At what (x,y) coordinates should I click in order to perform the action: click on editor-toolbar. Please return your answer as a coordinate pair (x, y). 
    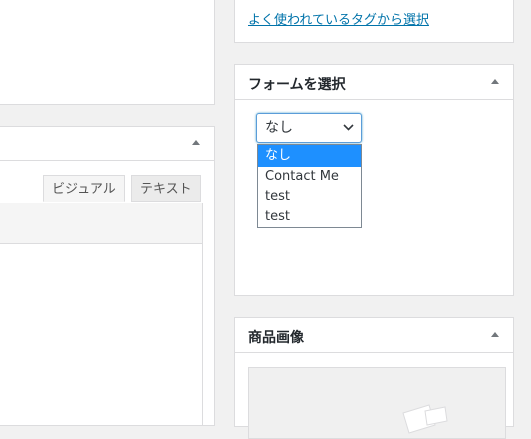
    Looking at the image, I should click on (101, 223).